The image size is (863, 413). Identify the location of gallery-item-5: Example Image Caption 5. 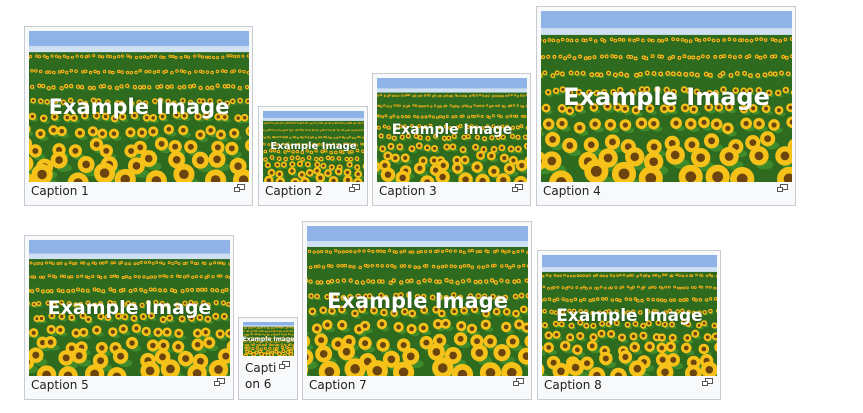
(129, 317).